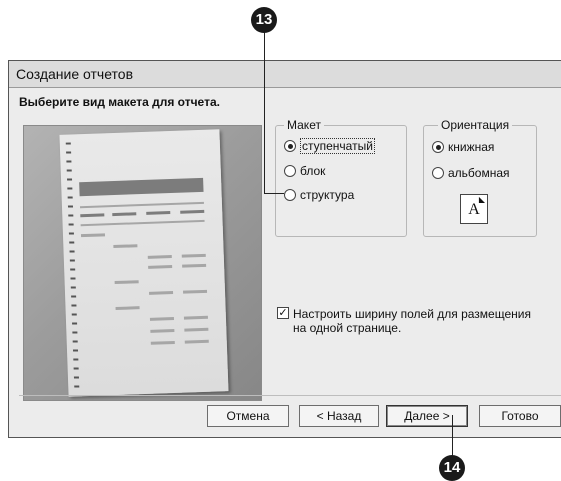 This screenshot has width=561, height=481. What do you see at coordinates (452, 468) in the screenshot?
I see `callout-14-badge: 14` at bounding box center [452, 468].